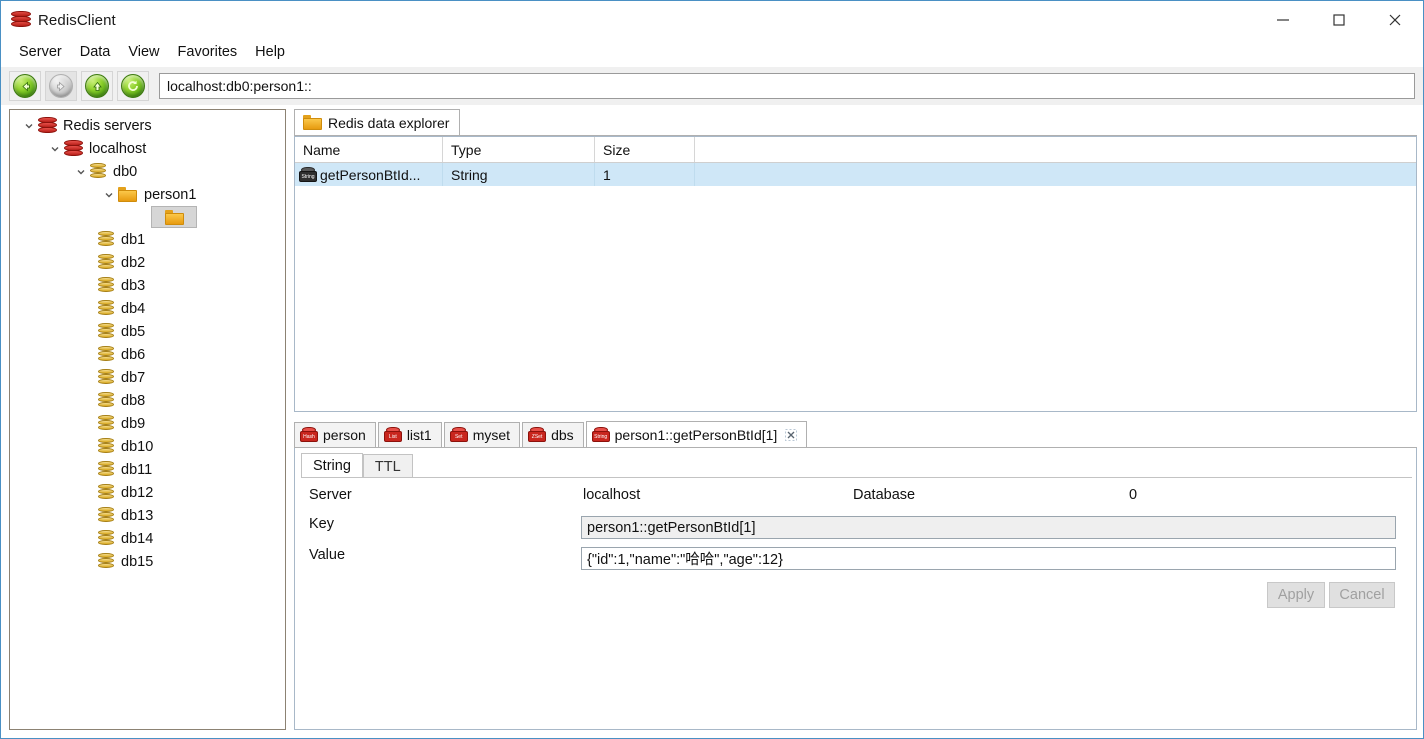 Image resolution: width=1424 pixels, height=739 pixels. I want to click on close-button, so click(1395, 20).